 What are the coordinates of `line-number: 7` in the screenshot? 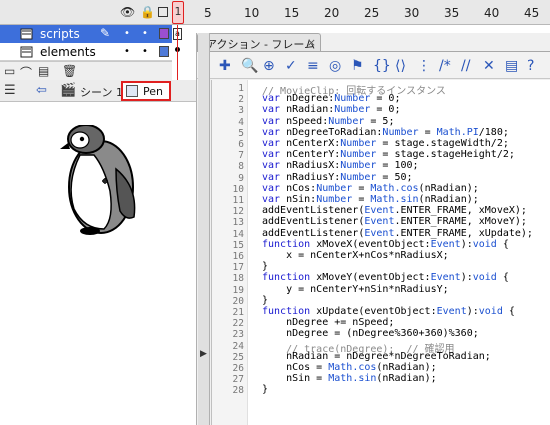 It's located at (241, 156).